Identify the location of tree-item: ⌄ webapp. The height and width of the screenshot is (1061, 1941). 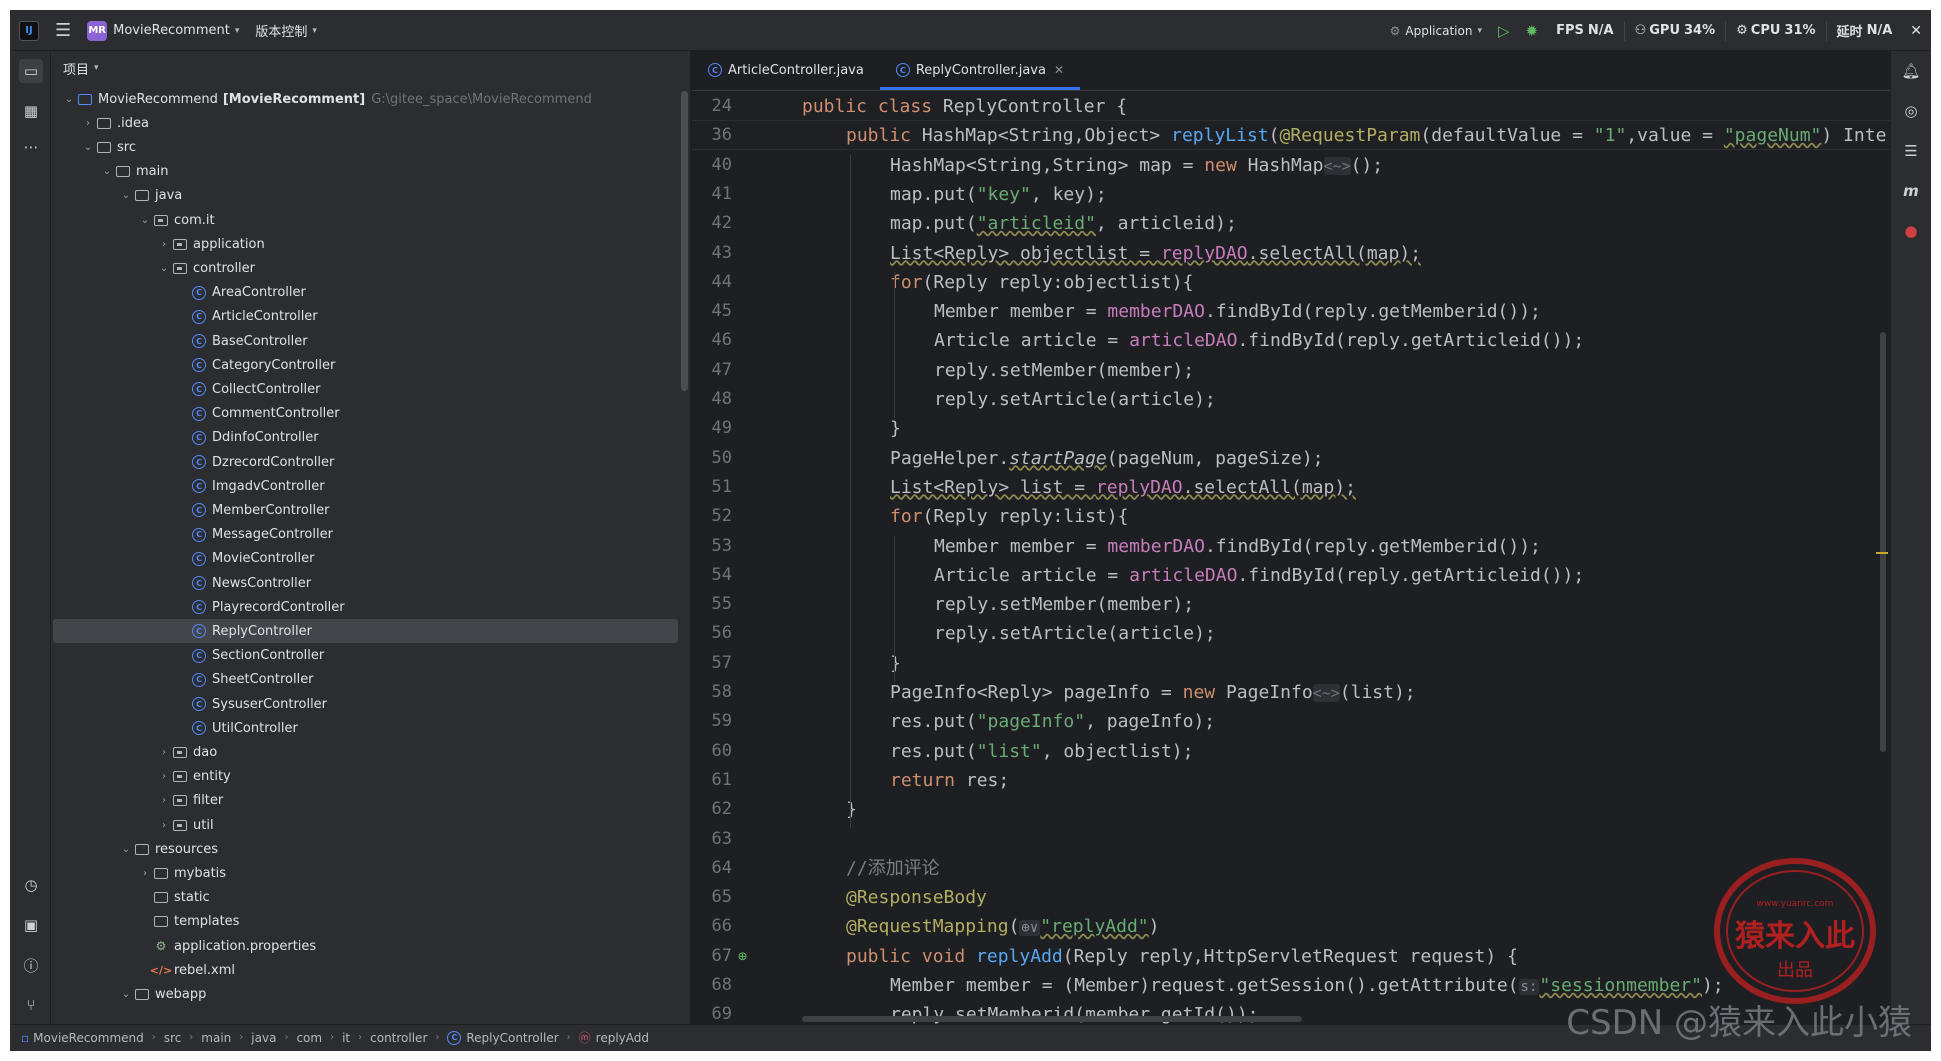
(365, 994).